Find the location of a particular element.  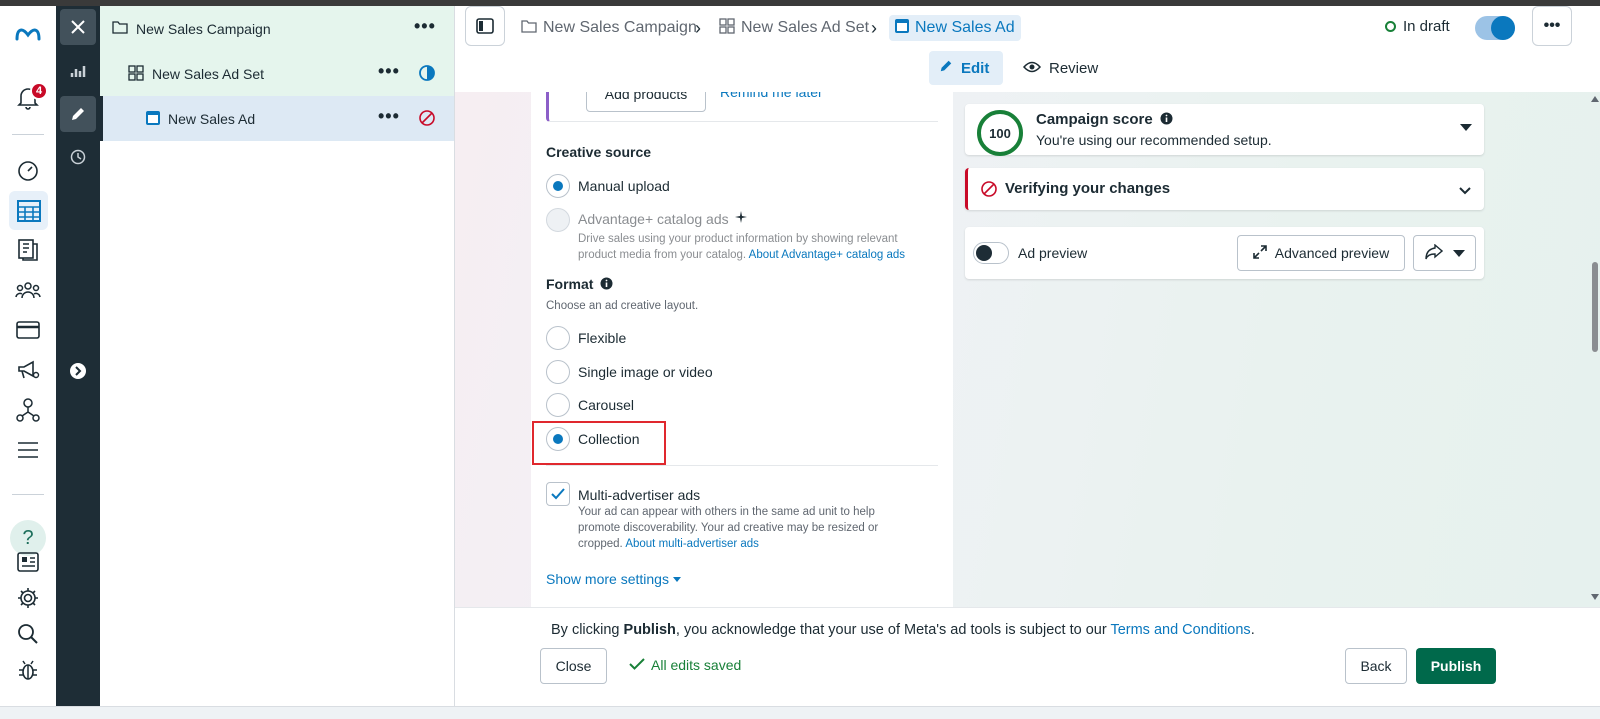

adset-grid-icon is located at coordinates (136, 74).